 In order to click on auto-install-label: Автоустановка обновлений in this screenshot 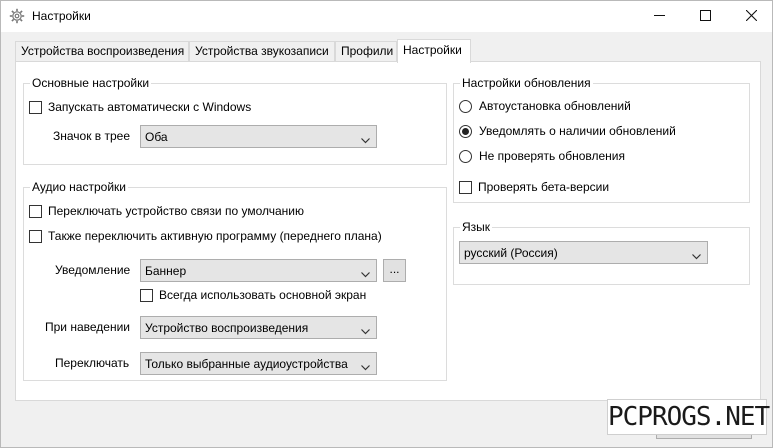, I will do `click(555, 106)`.